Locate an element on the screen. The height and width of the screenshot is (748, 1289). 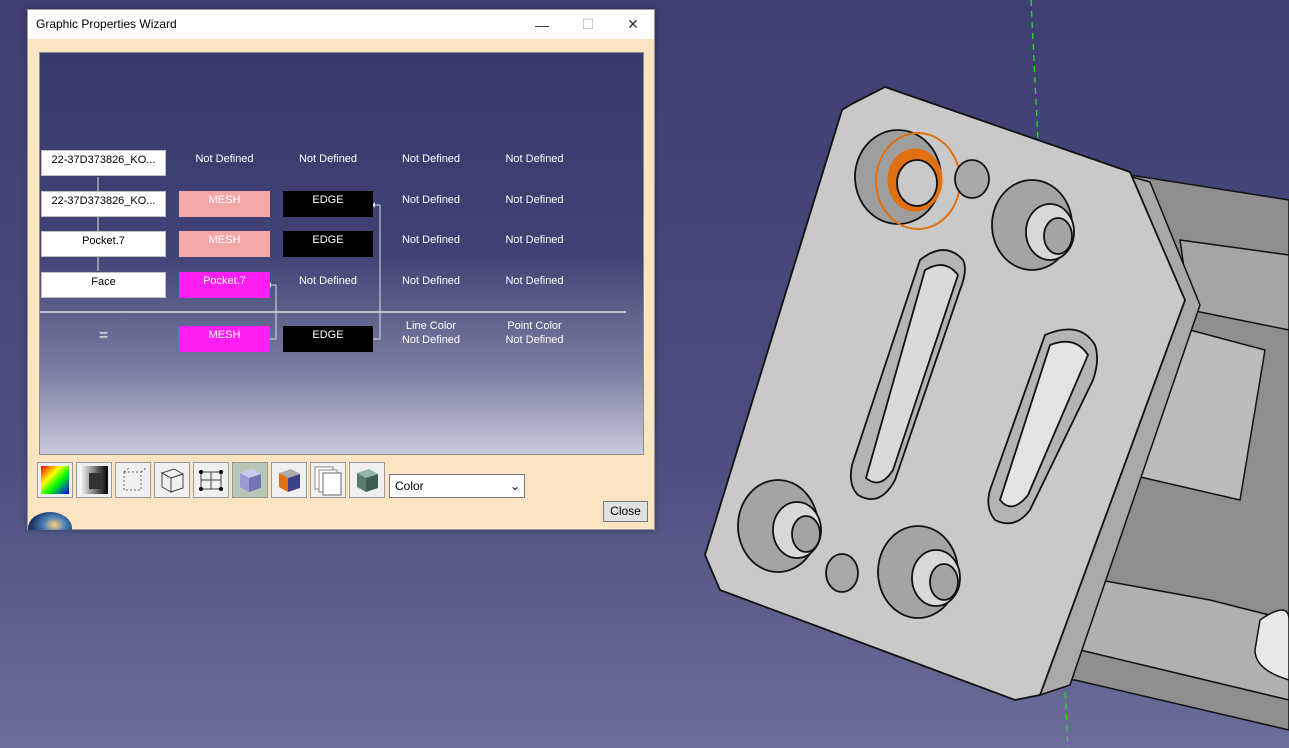
graph-cell-r1-c3: Not Defined is located at coordinates (431, 159).